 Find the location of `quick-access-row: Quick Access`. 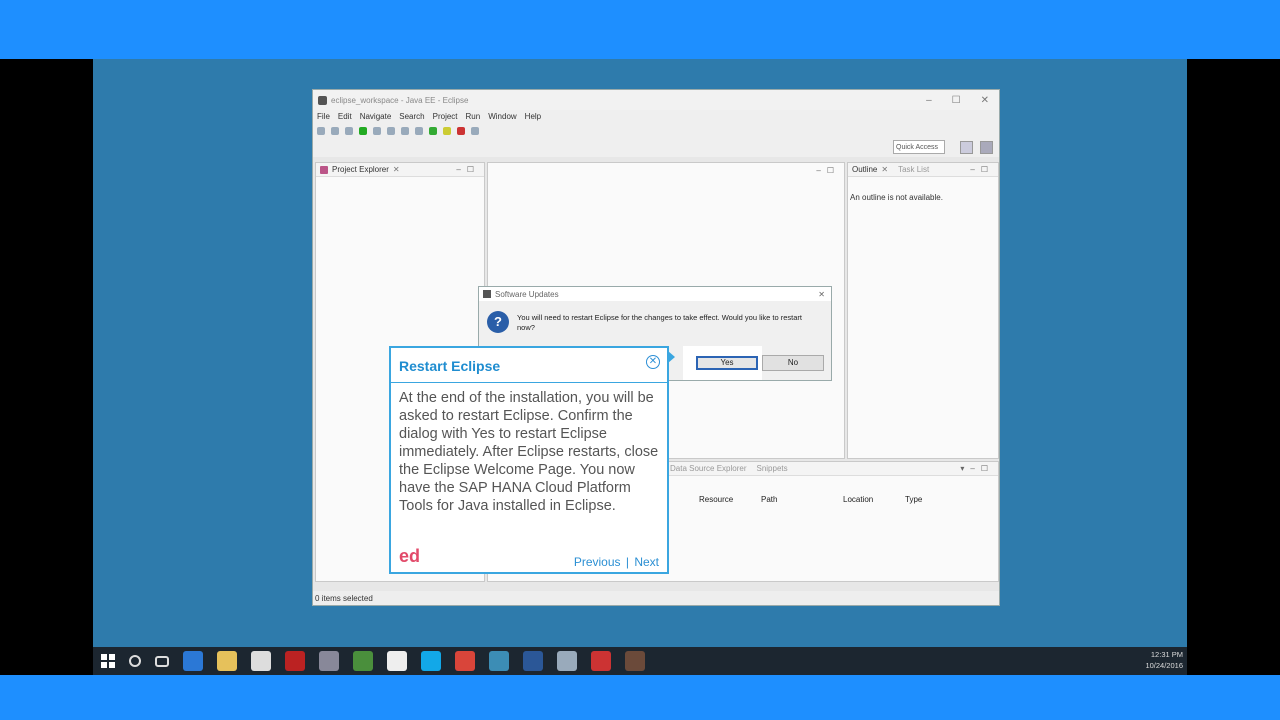

quick-access-row: Quick Access is located at coordinates (656, 148).